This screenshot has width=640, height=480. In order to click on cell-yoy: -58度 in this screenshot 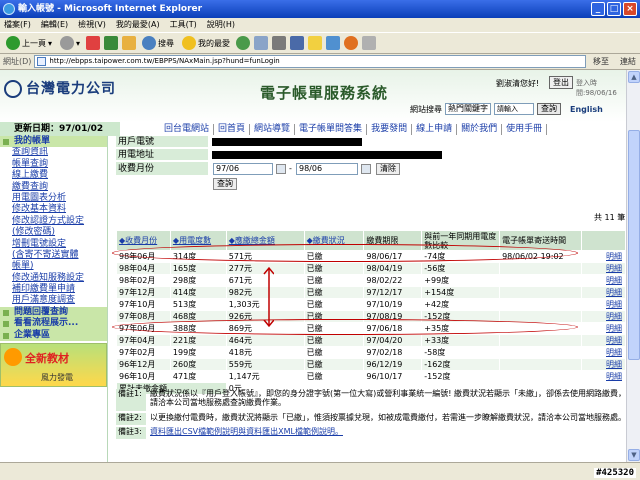, I will do `click(461, 352)`.